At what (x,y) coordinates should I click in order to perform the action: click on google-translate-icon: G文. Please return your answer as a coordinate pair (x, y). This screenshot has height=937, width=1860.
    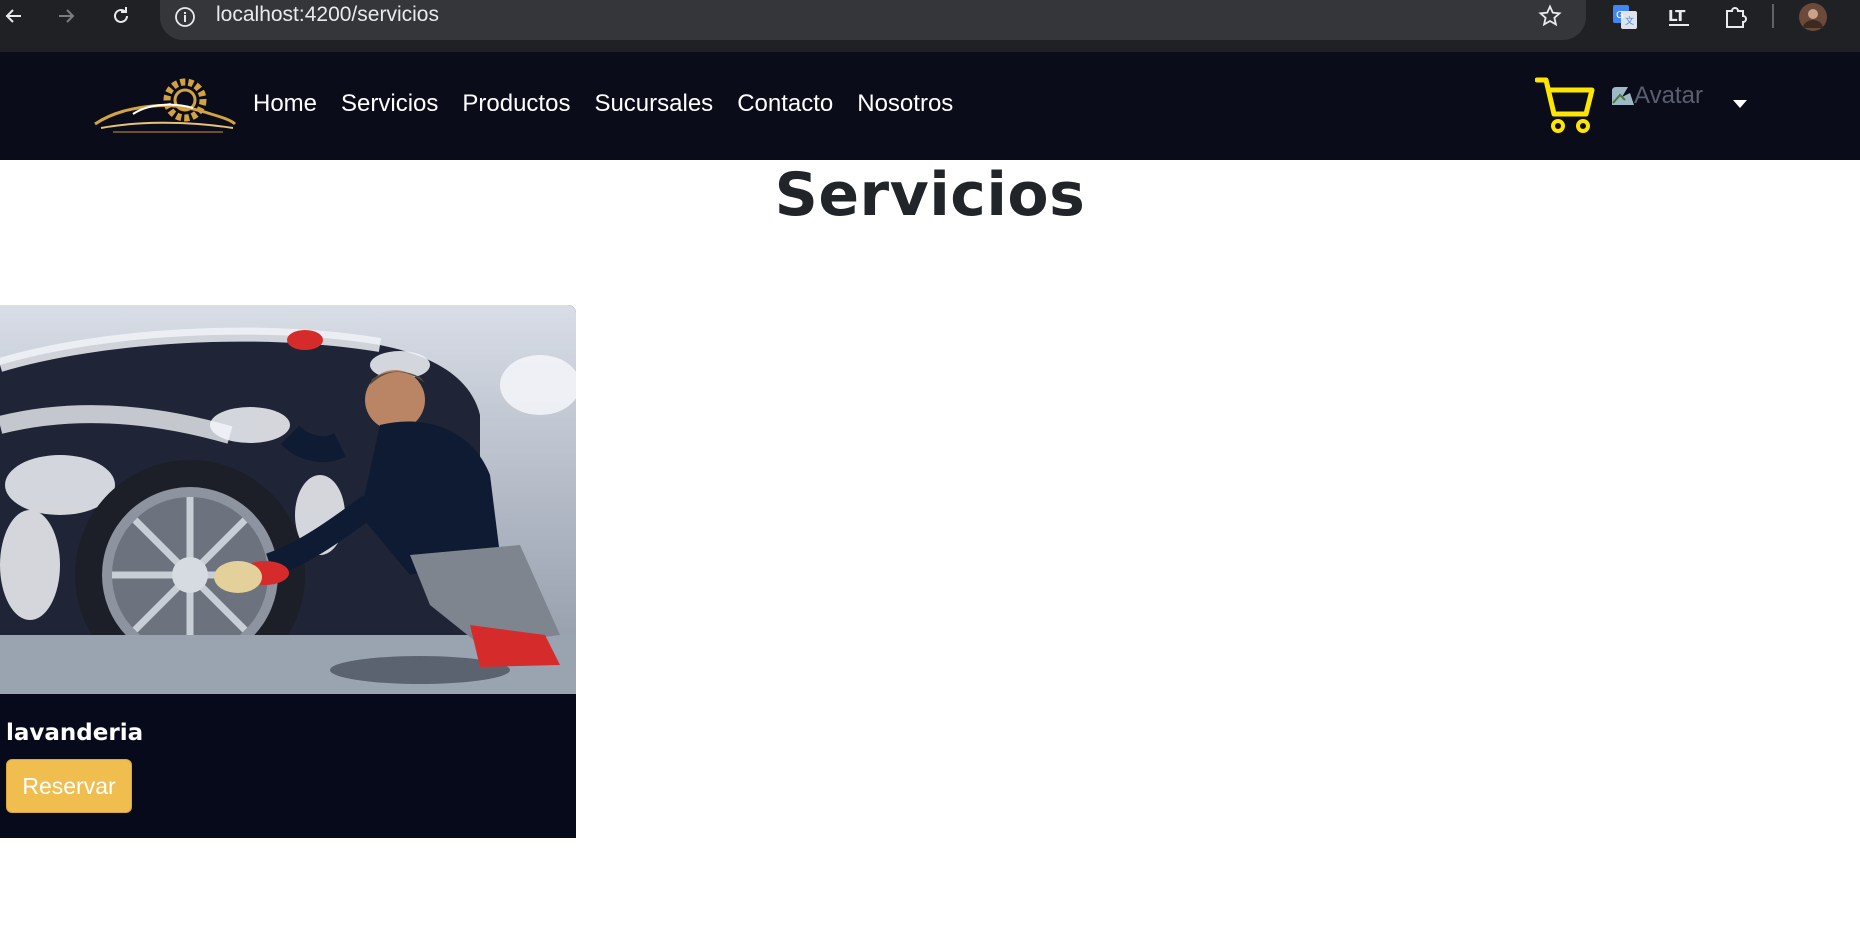
    Looking at the image, I should click on (1625, 17).